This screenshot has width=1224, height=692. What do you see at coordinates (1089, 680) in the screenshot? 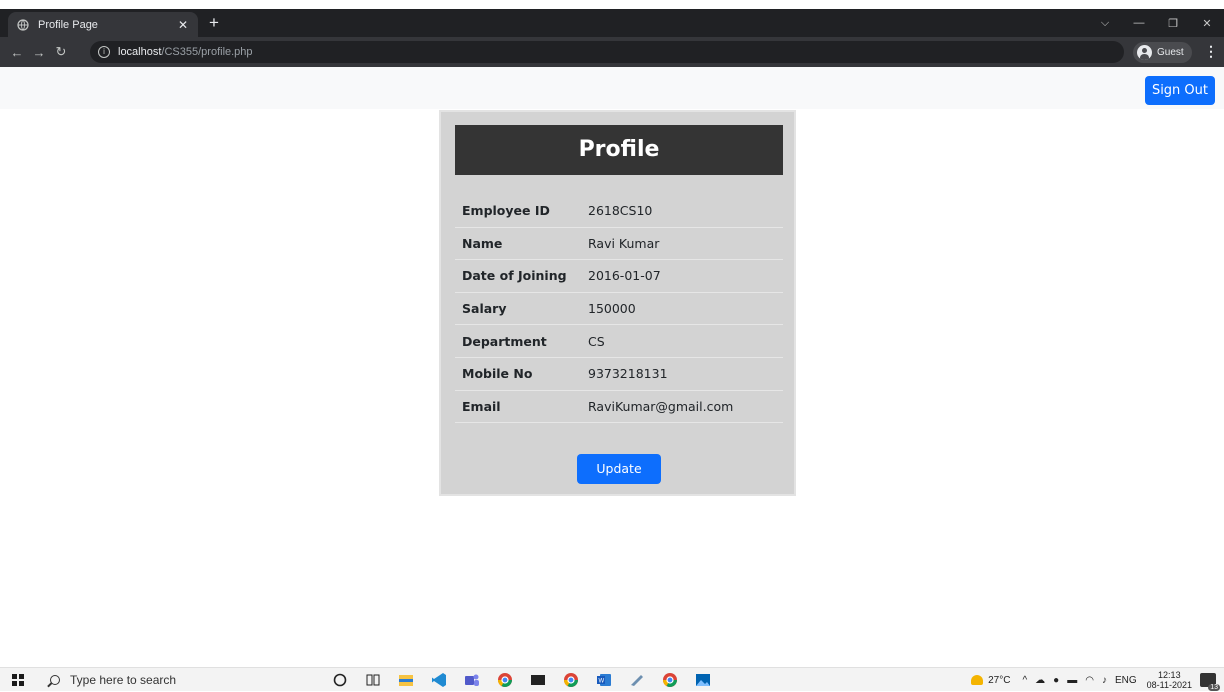
I see `wifi-icon: ◠` at bounding box center [1089, 680].